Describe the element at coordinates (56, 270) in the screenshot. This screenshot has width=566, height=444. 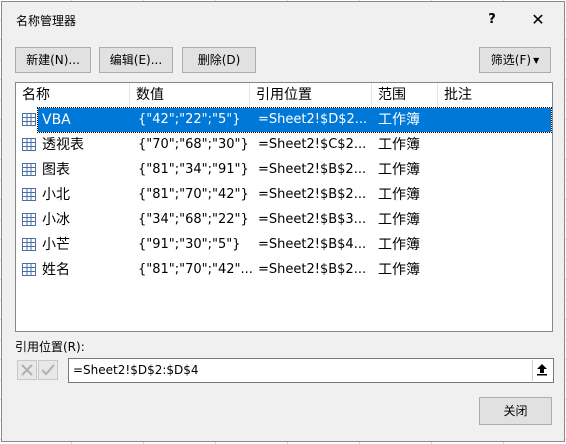
I see `cell-name: 姓名` at that location.